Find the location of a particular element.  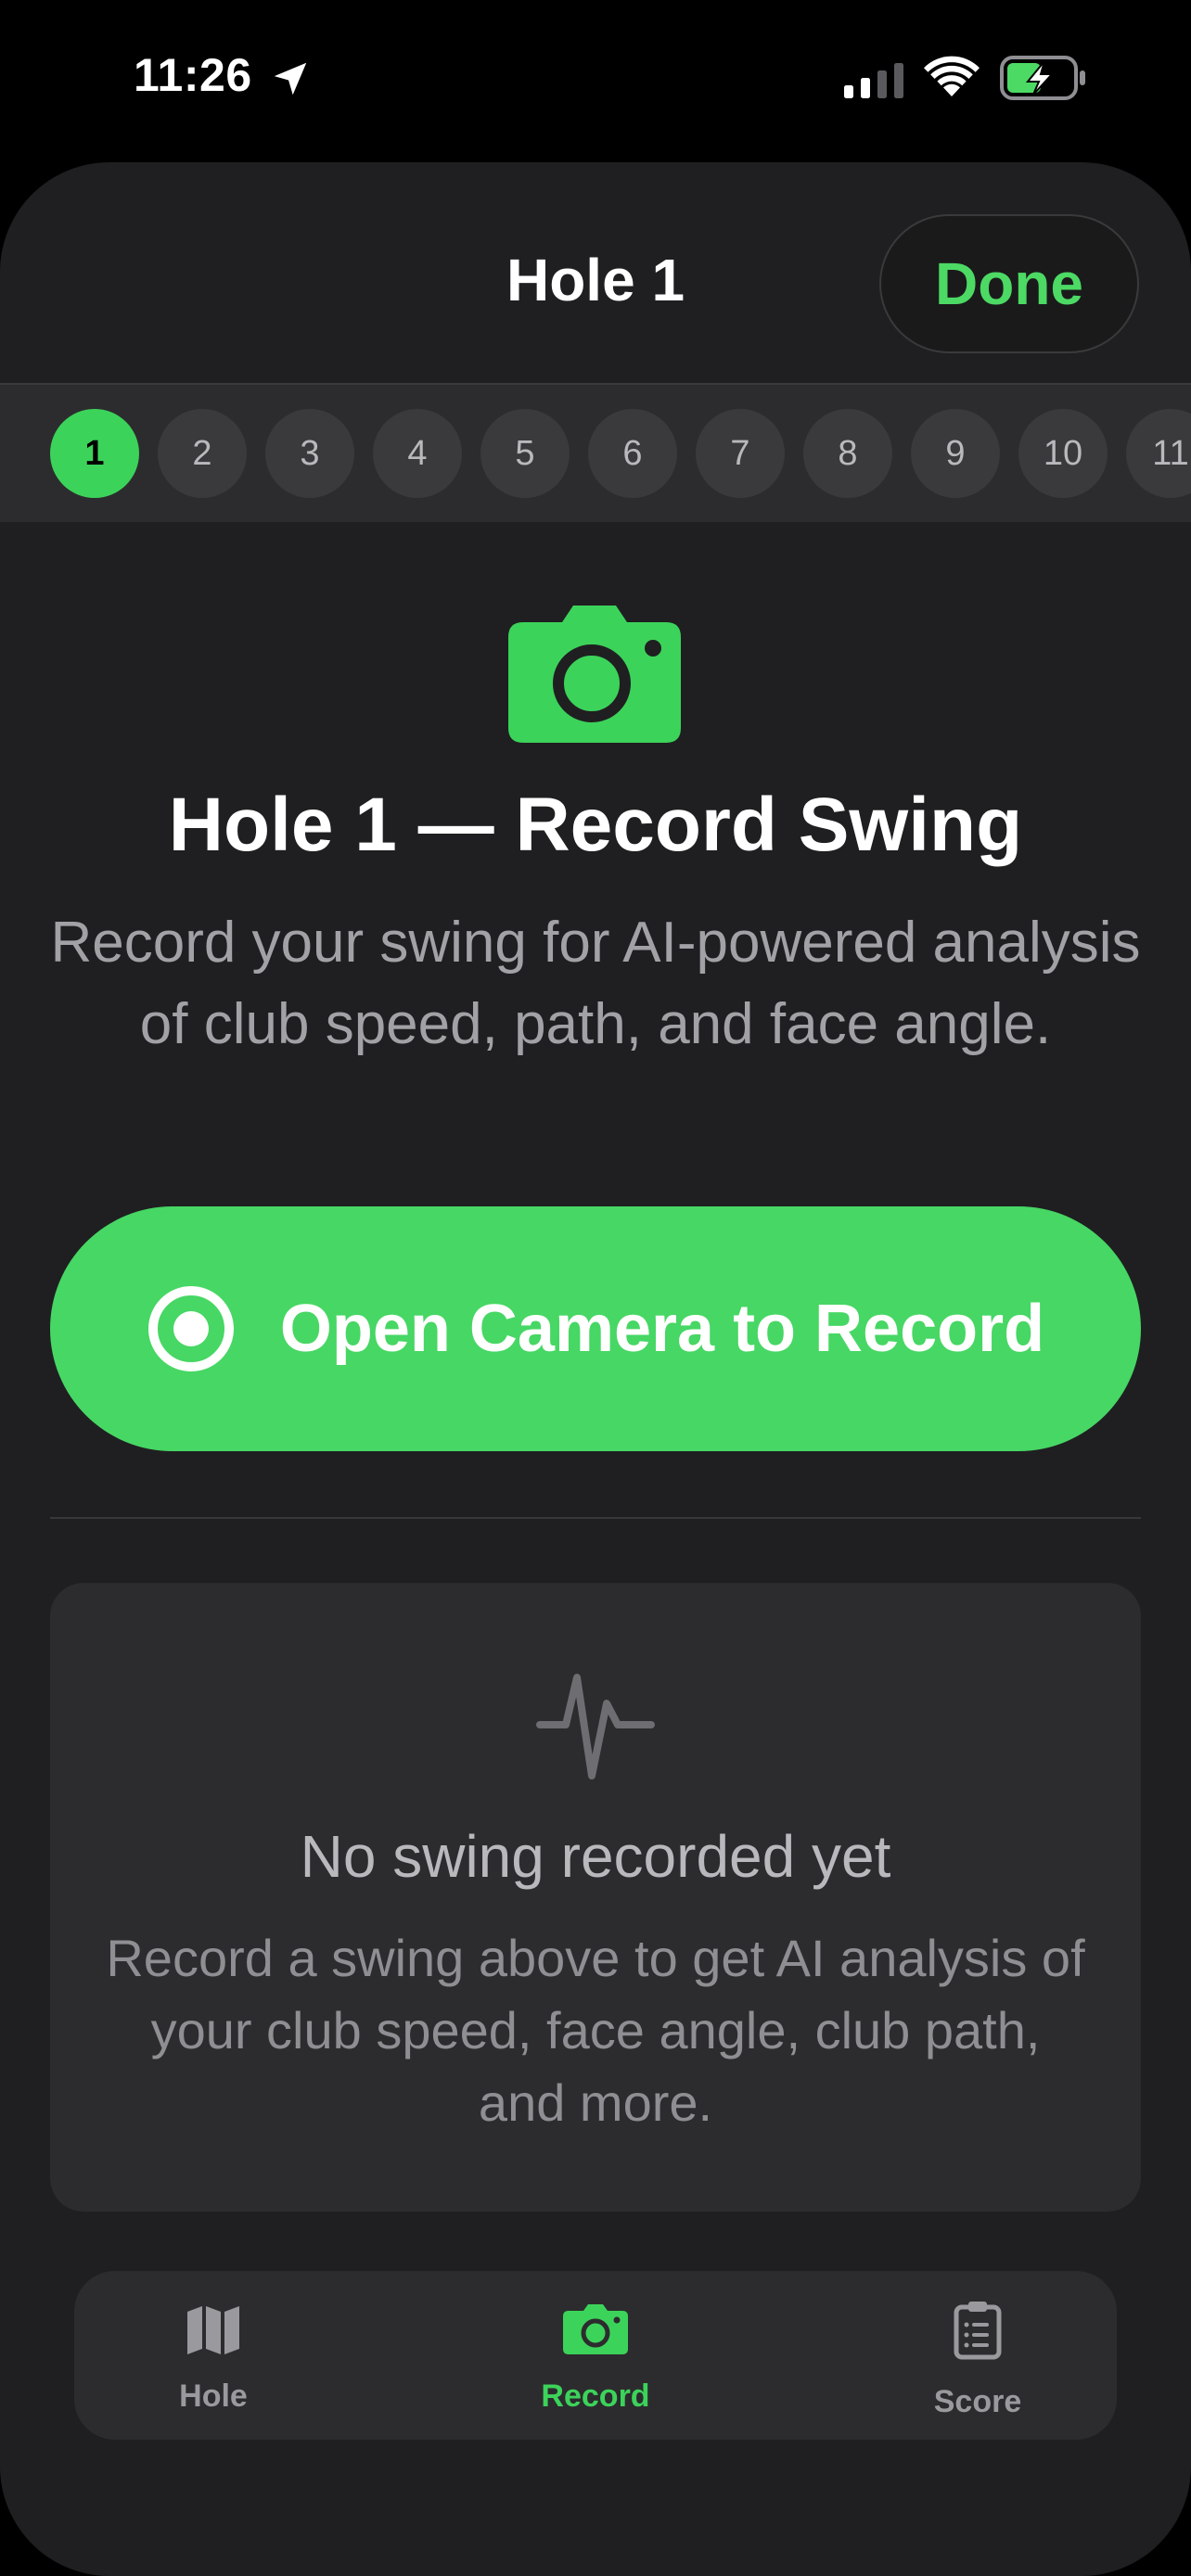

record-title: Hole 1 — Record Swing is located at coordinates (595, 825).